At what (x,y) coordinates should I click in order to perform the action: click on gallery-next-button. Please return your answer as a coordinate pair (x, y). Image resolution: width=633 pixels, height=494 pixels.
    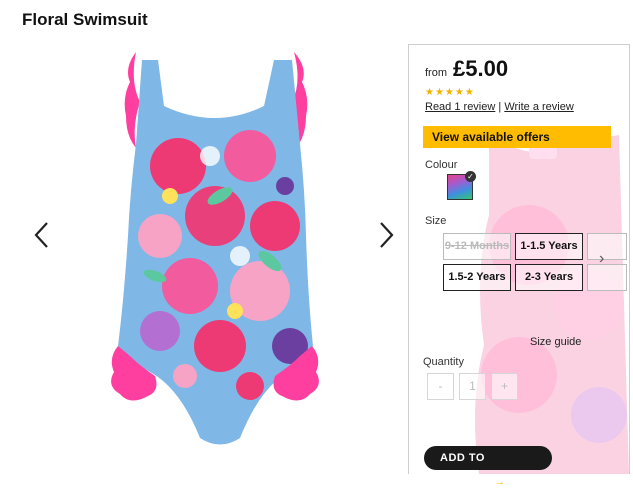
    Looking at the image, I should click on (386, 235).